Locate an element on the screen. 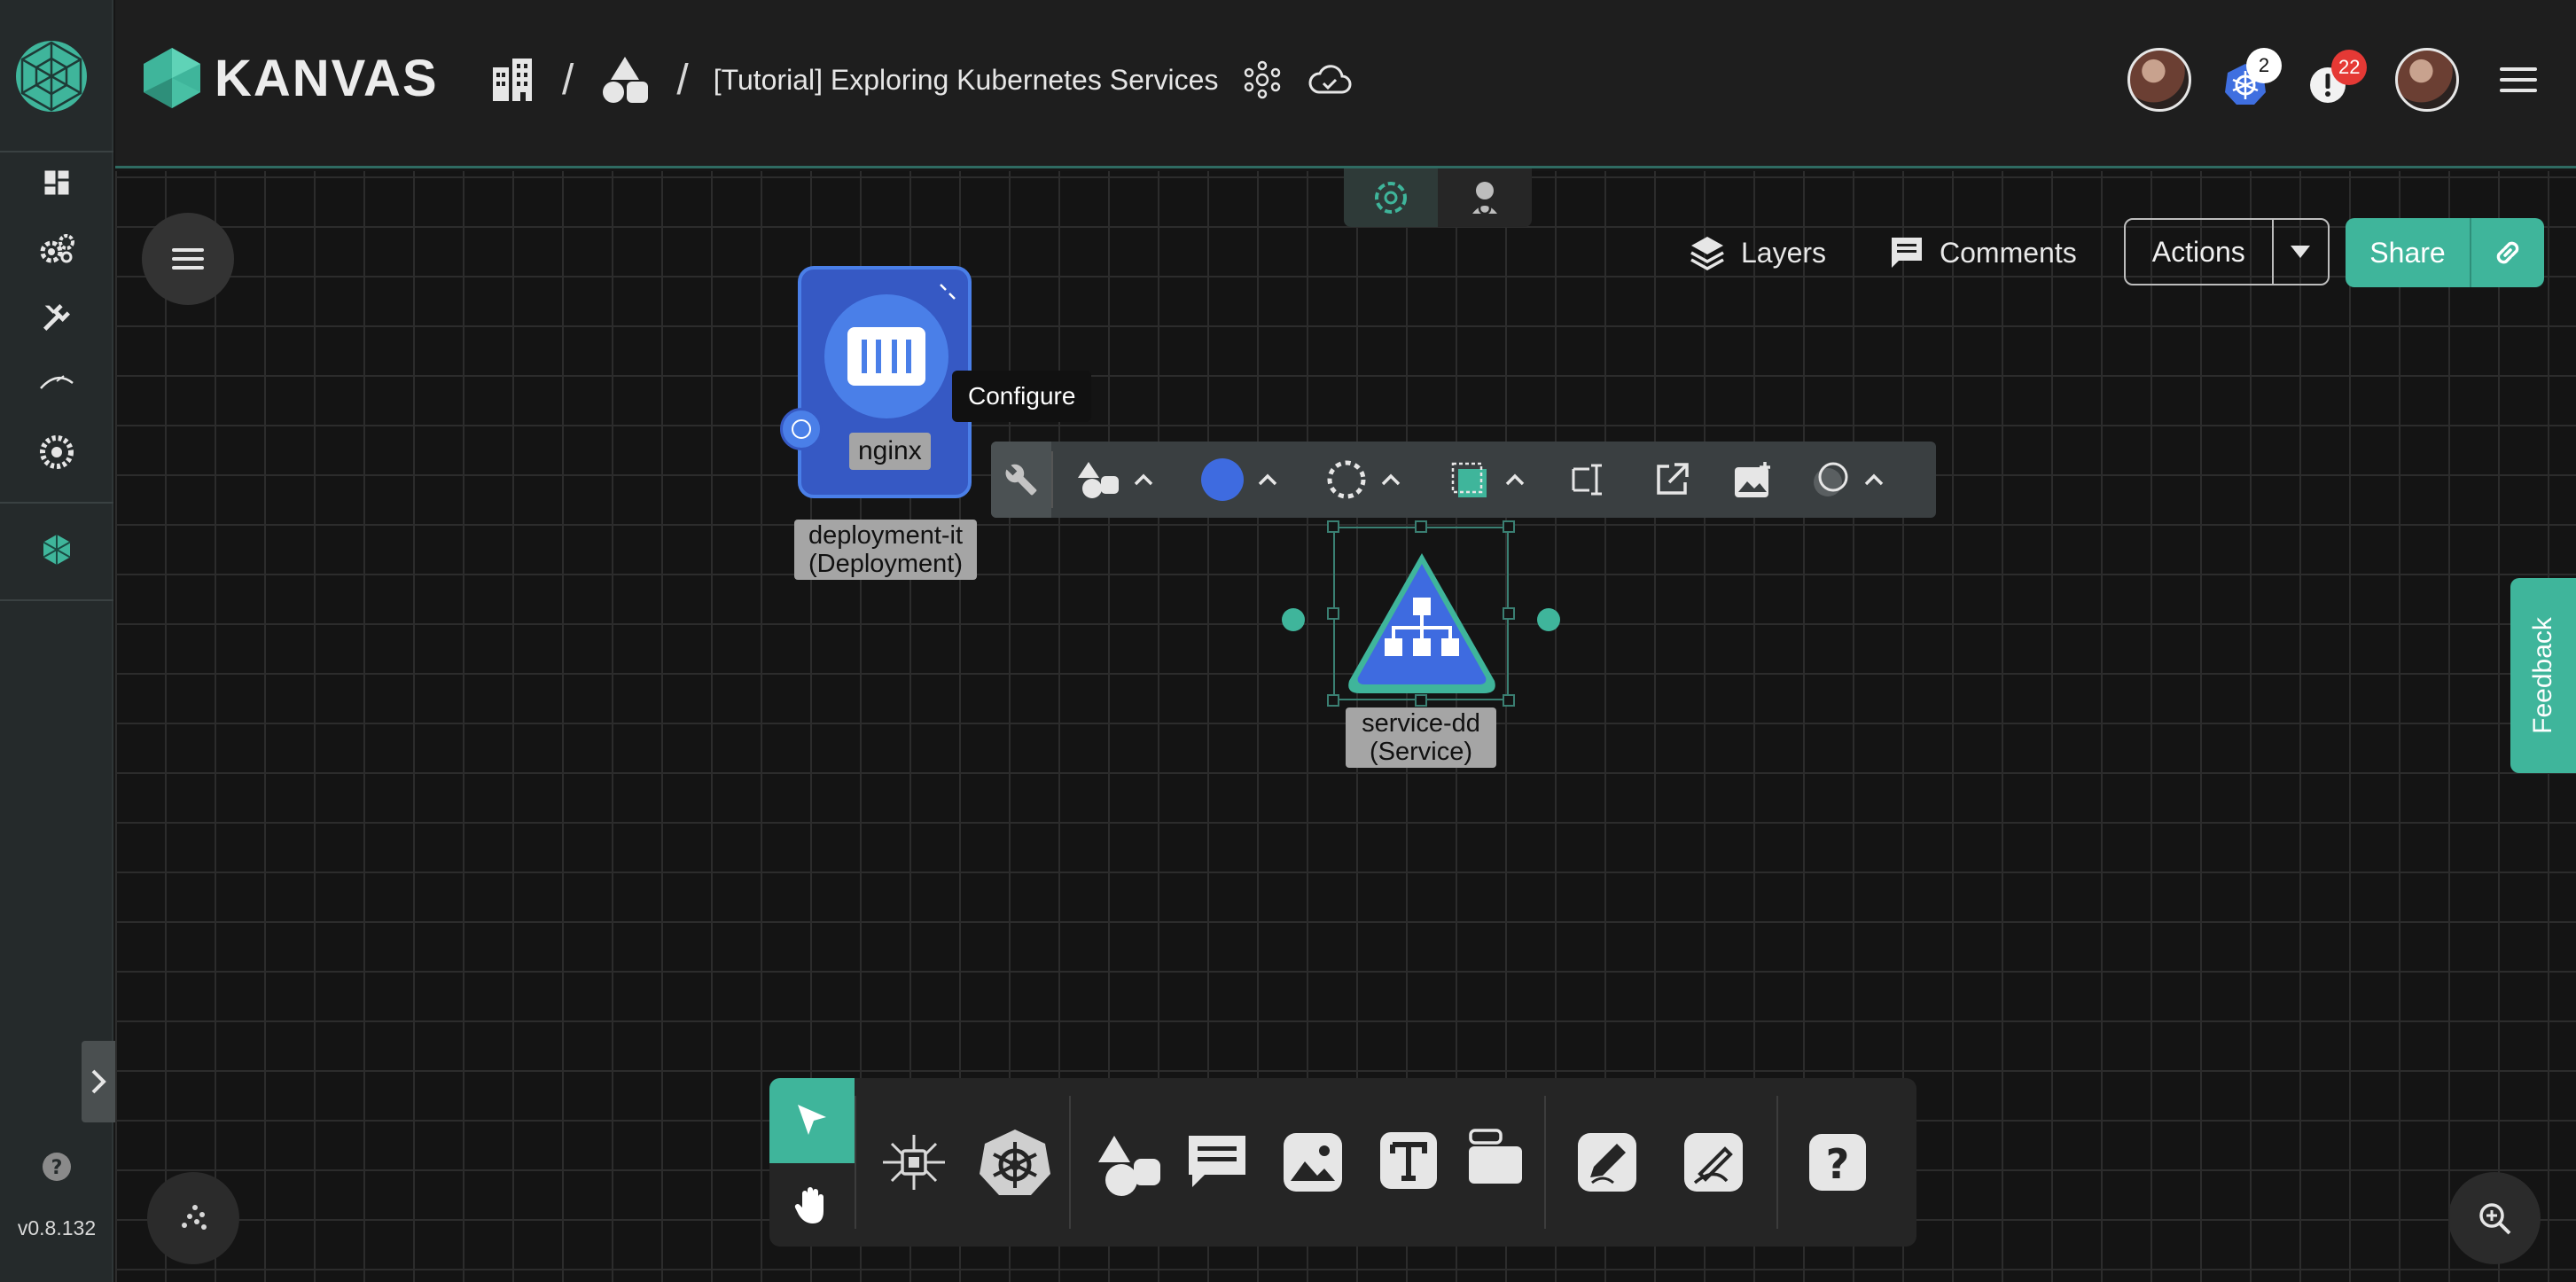  image-icon is located at coordinates (1313, 1162).